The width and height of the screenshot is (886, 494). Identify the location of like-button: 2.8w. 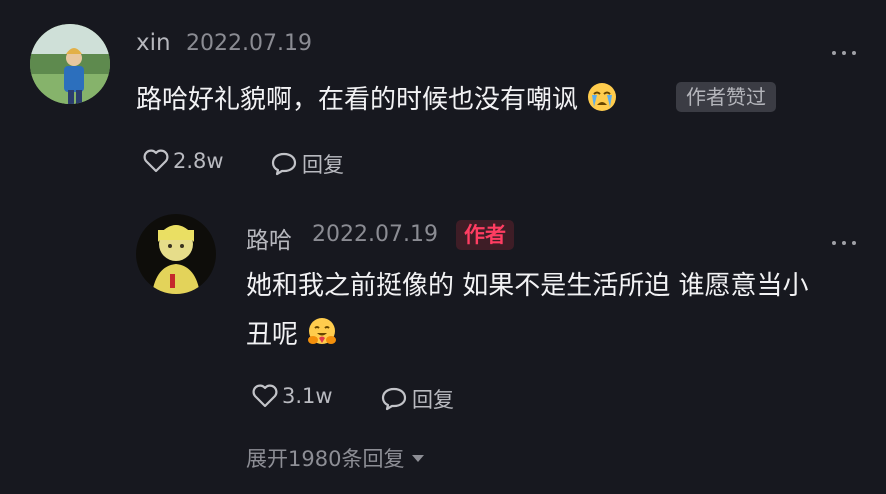
(183, 161).